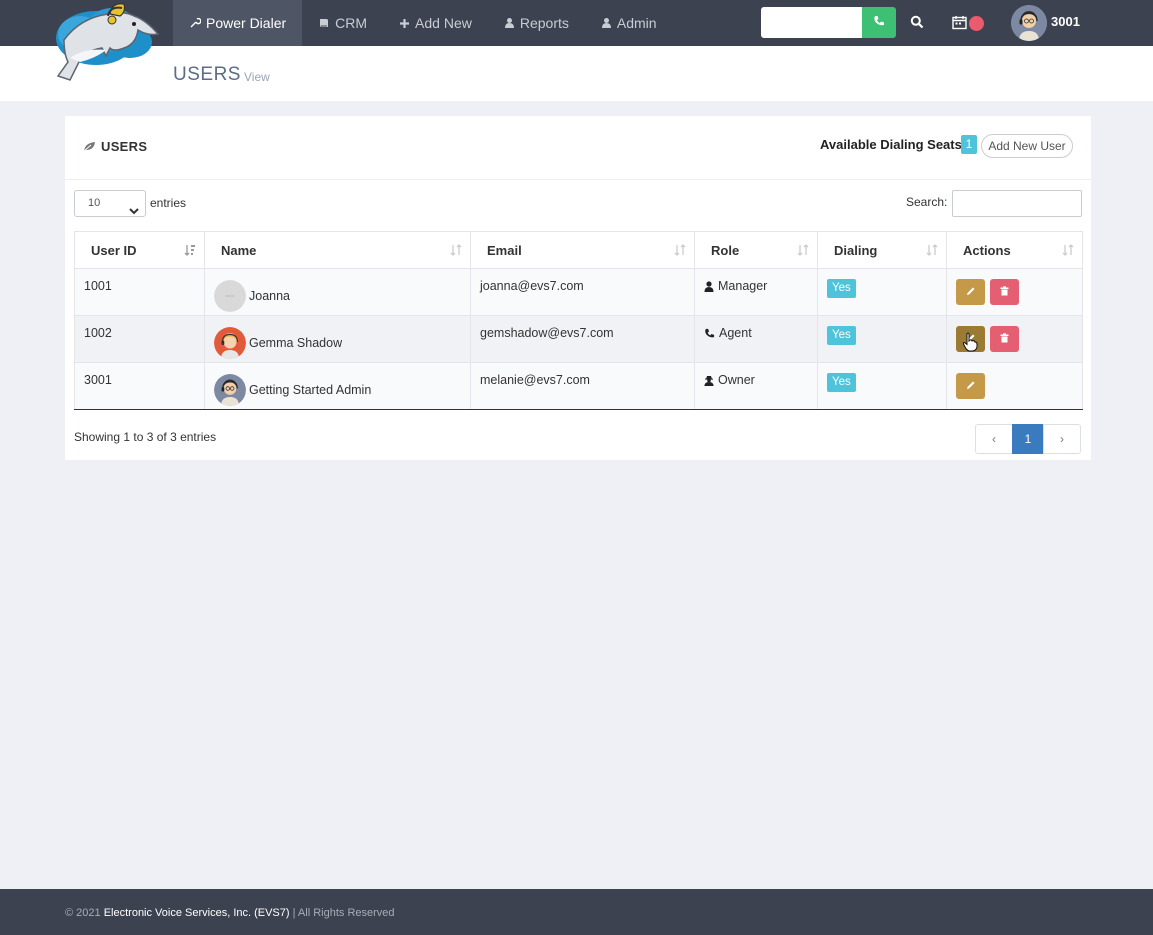  What do you see at coordinates (246, 23) in the screenshot?
I see `nav-label: Power Dialer` at bounding box center [246, 23].